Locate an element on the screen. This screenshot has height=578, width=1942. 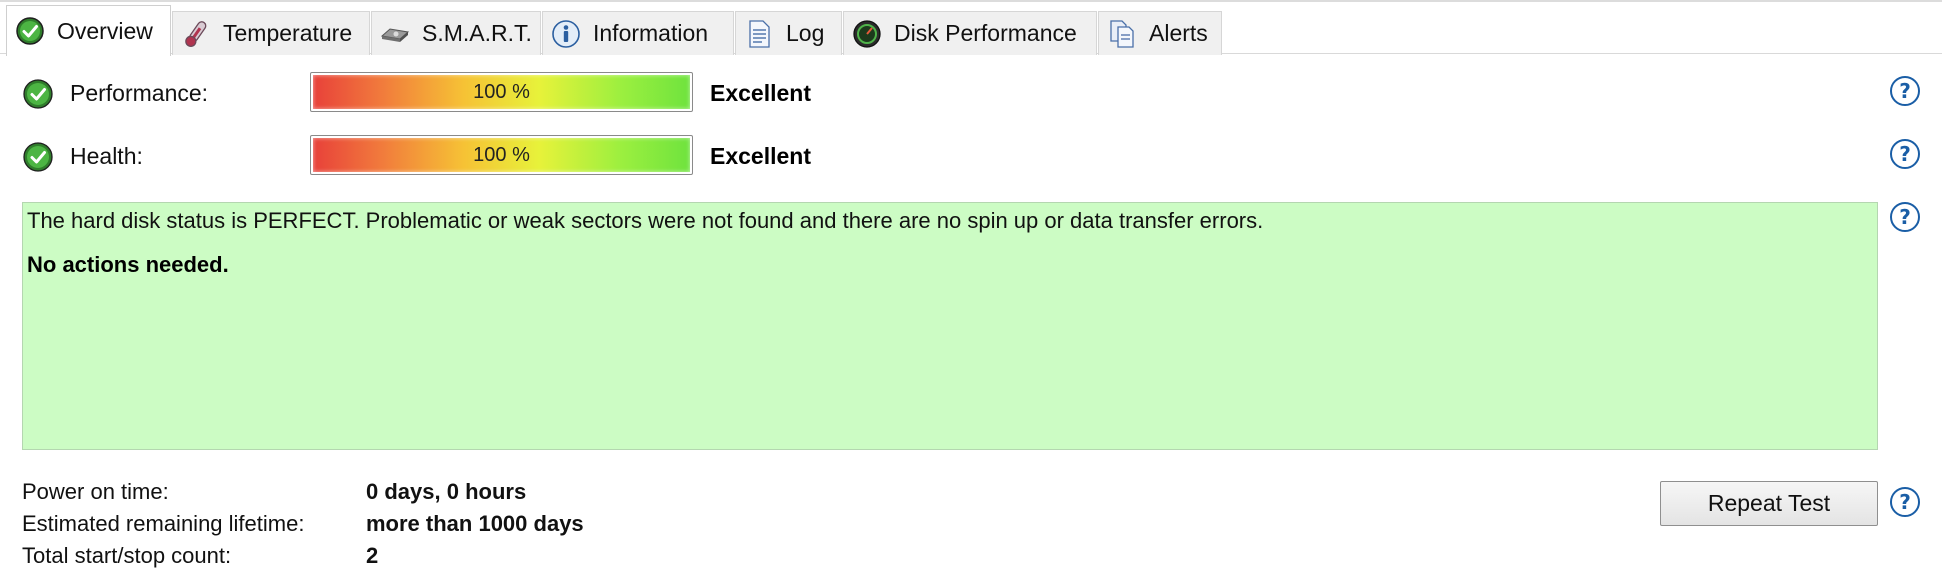
tab-log: Log is located at coordinates (788, 33).